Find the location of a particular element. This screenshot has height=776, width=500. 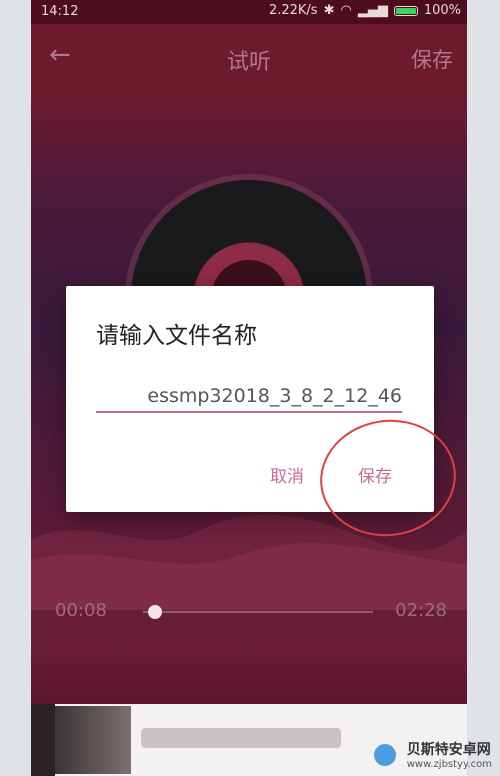

total-duration: 02:28 is located at coordinates (421, 610).